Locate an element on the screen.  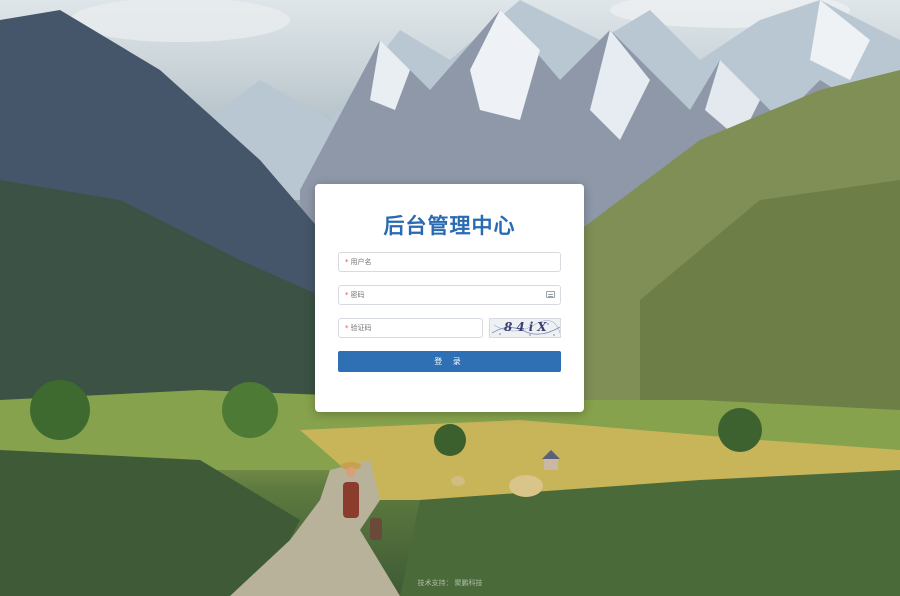
page-title: 后台管理中心 is located at coordinates (449, 226).